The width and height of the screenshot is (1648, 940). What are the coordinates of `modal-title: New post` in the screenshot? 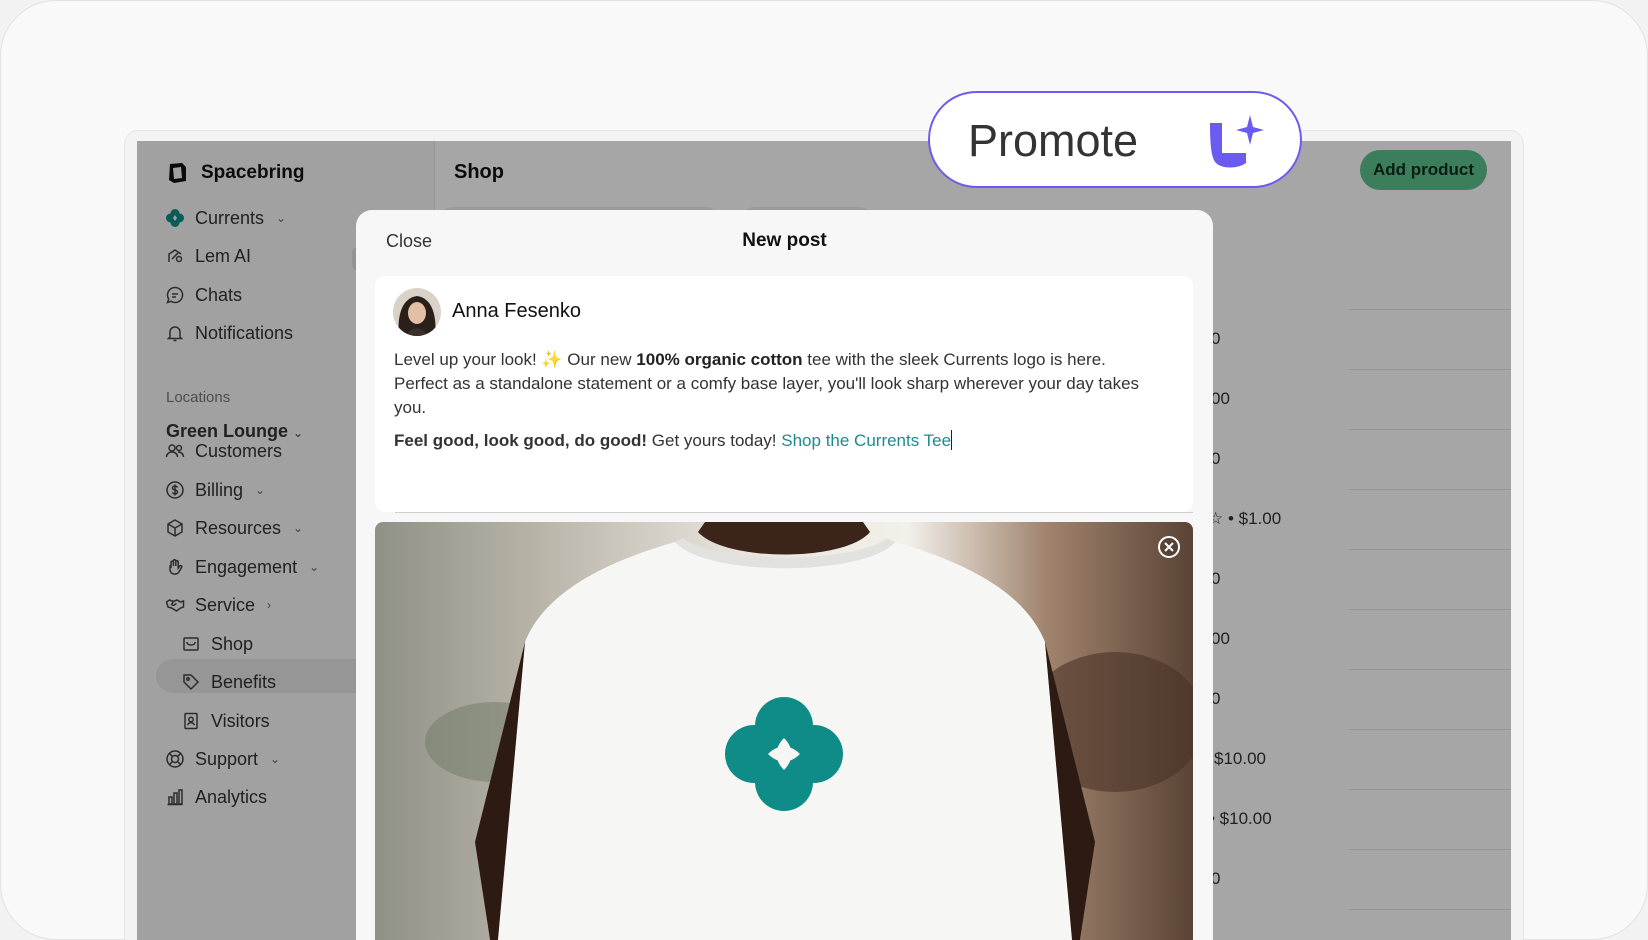 It's located at (784, 240).